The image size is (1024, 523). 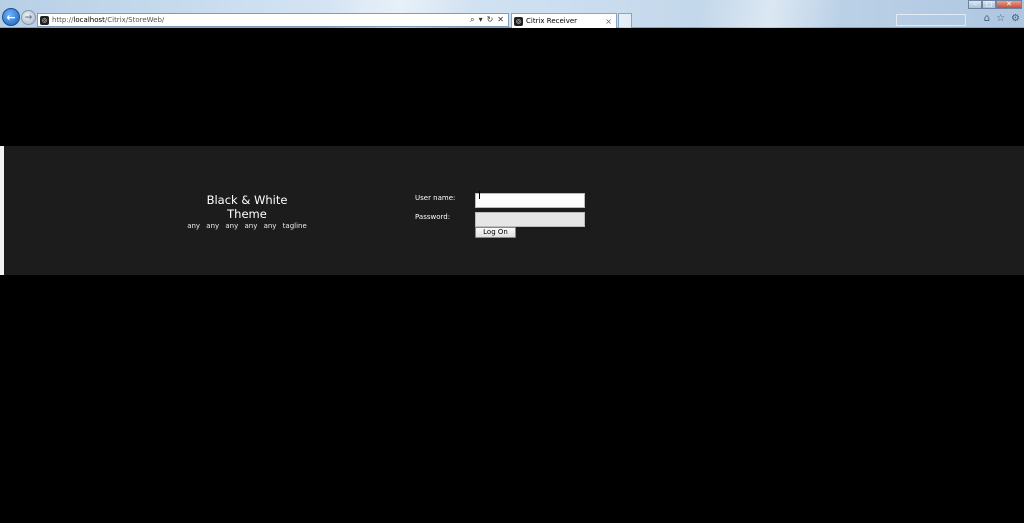 I want to click on address-tools: ⌕ ▾ ↻ ✕, so click(x=489, y=20).